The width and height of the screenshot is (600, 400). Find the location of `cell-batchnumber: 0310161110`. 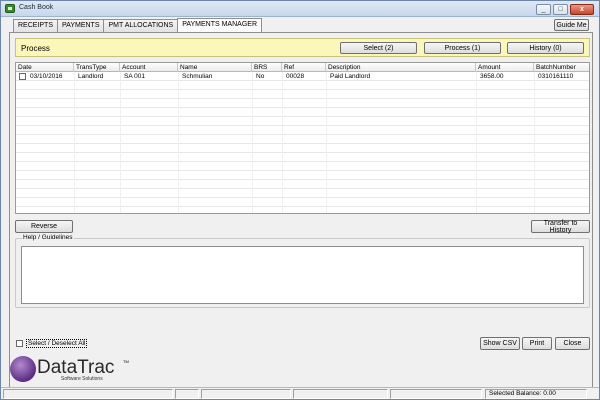

cell-batchnumber: 0310161110 is located at coordinates (556, 76).